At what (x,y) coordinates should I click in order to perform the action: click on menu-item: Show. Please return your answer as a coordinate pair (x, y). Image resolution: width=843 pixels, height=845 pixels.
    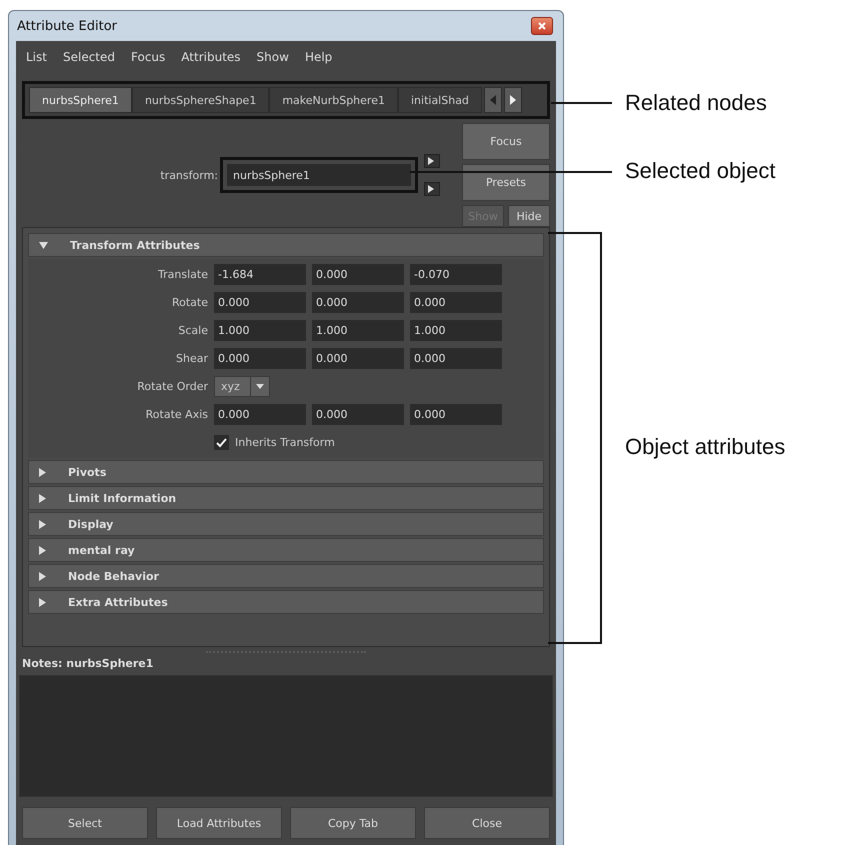
    Looking at the image, I should click on (272, 57).